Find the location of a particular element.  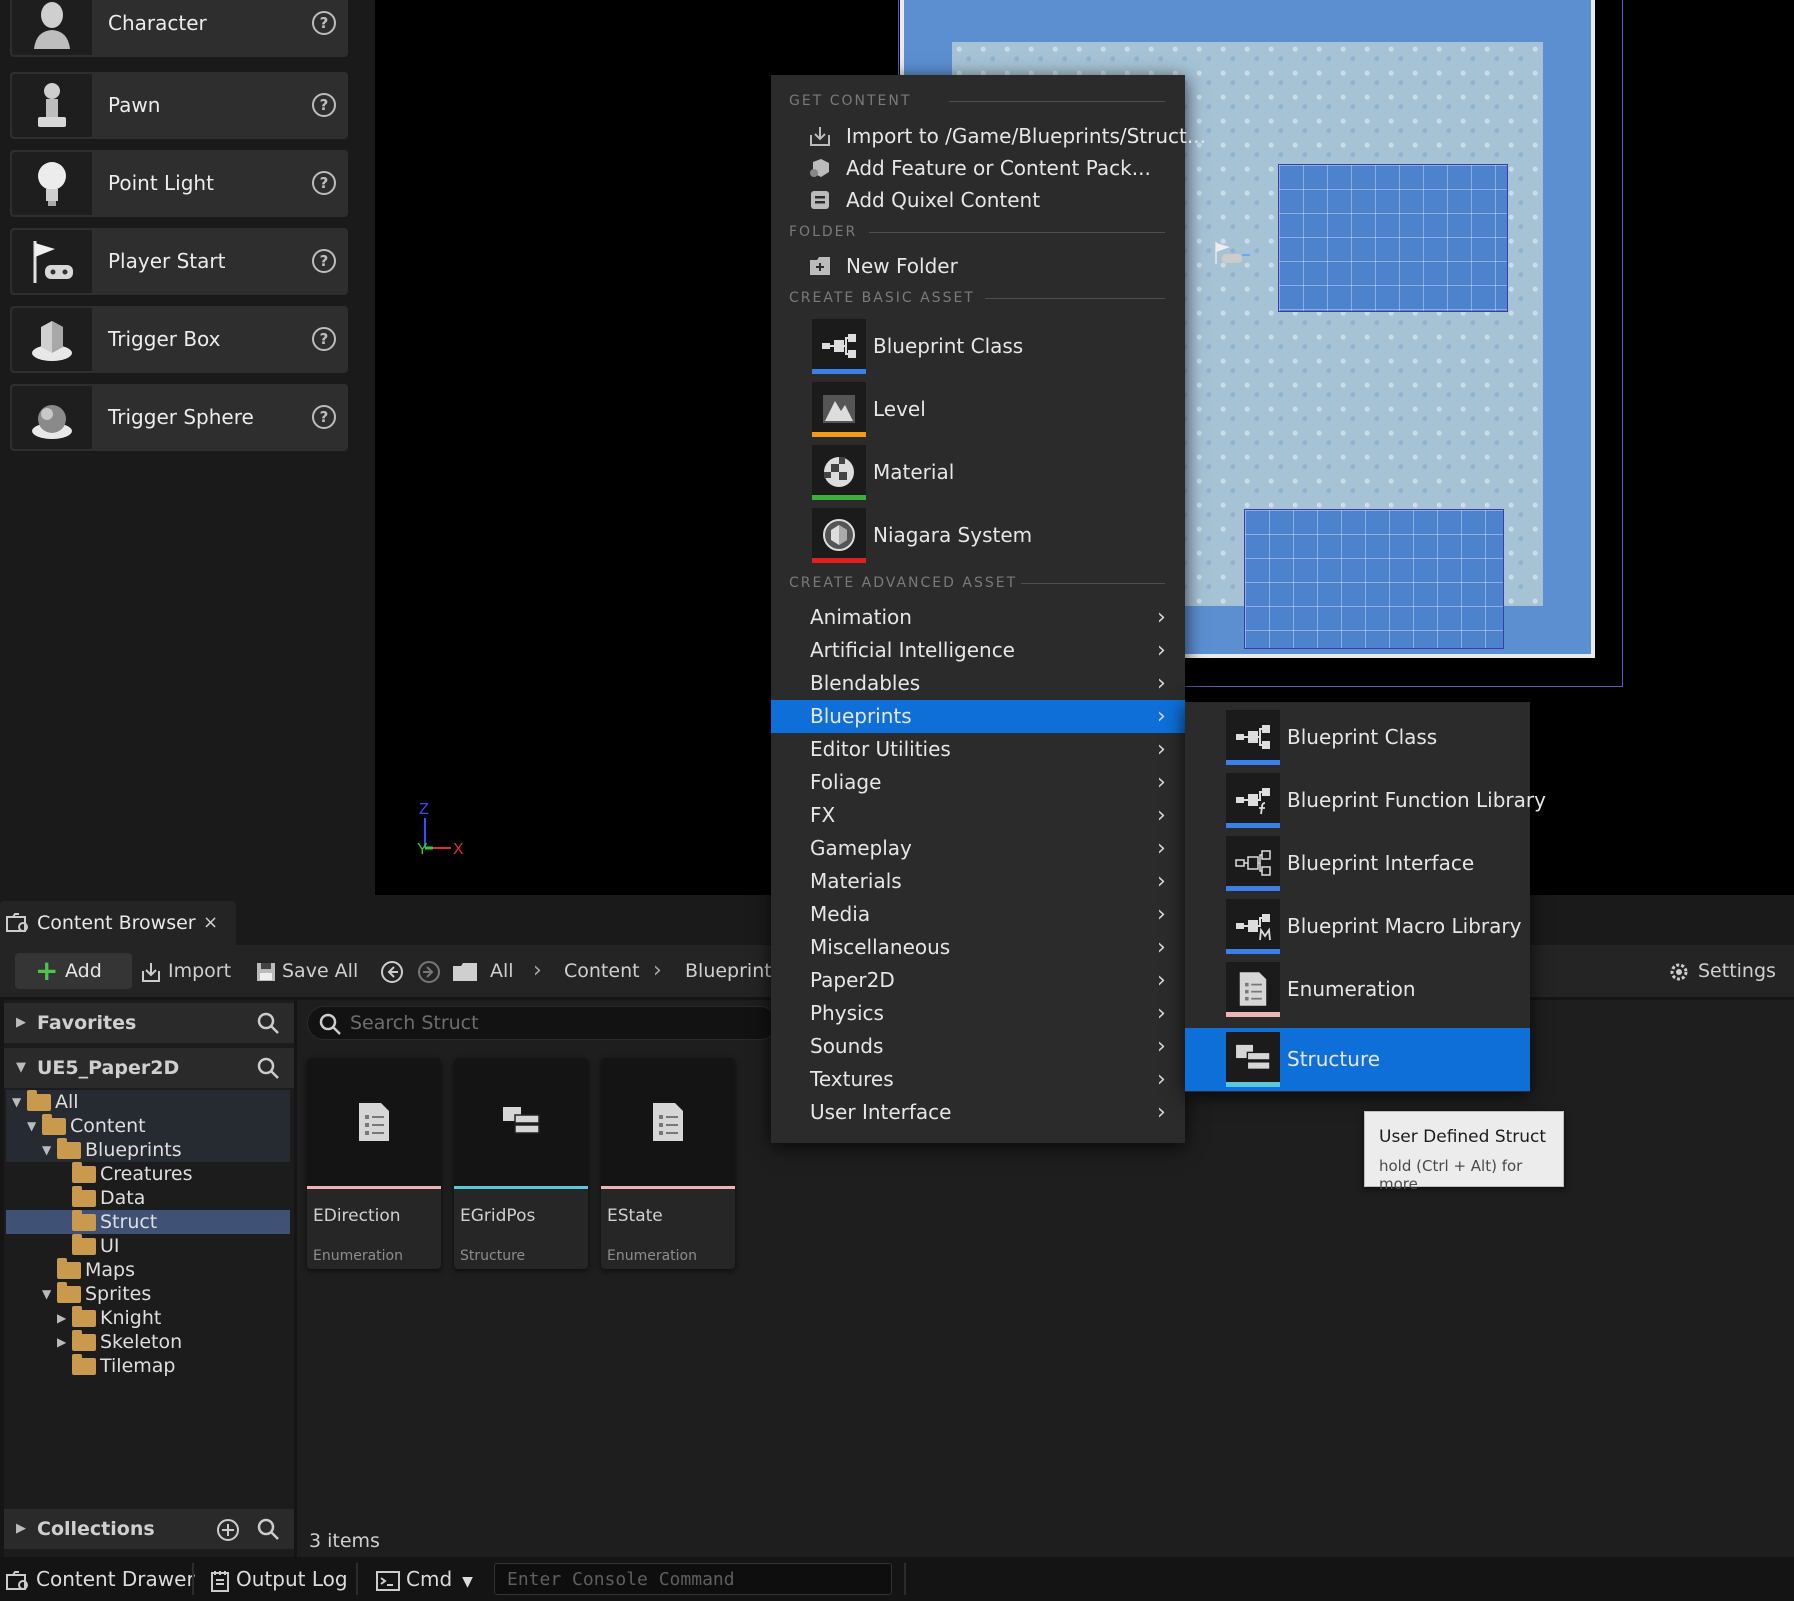

player-start-marker is located at coordinates (1231, 253).